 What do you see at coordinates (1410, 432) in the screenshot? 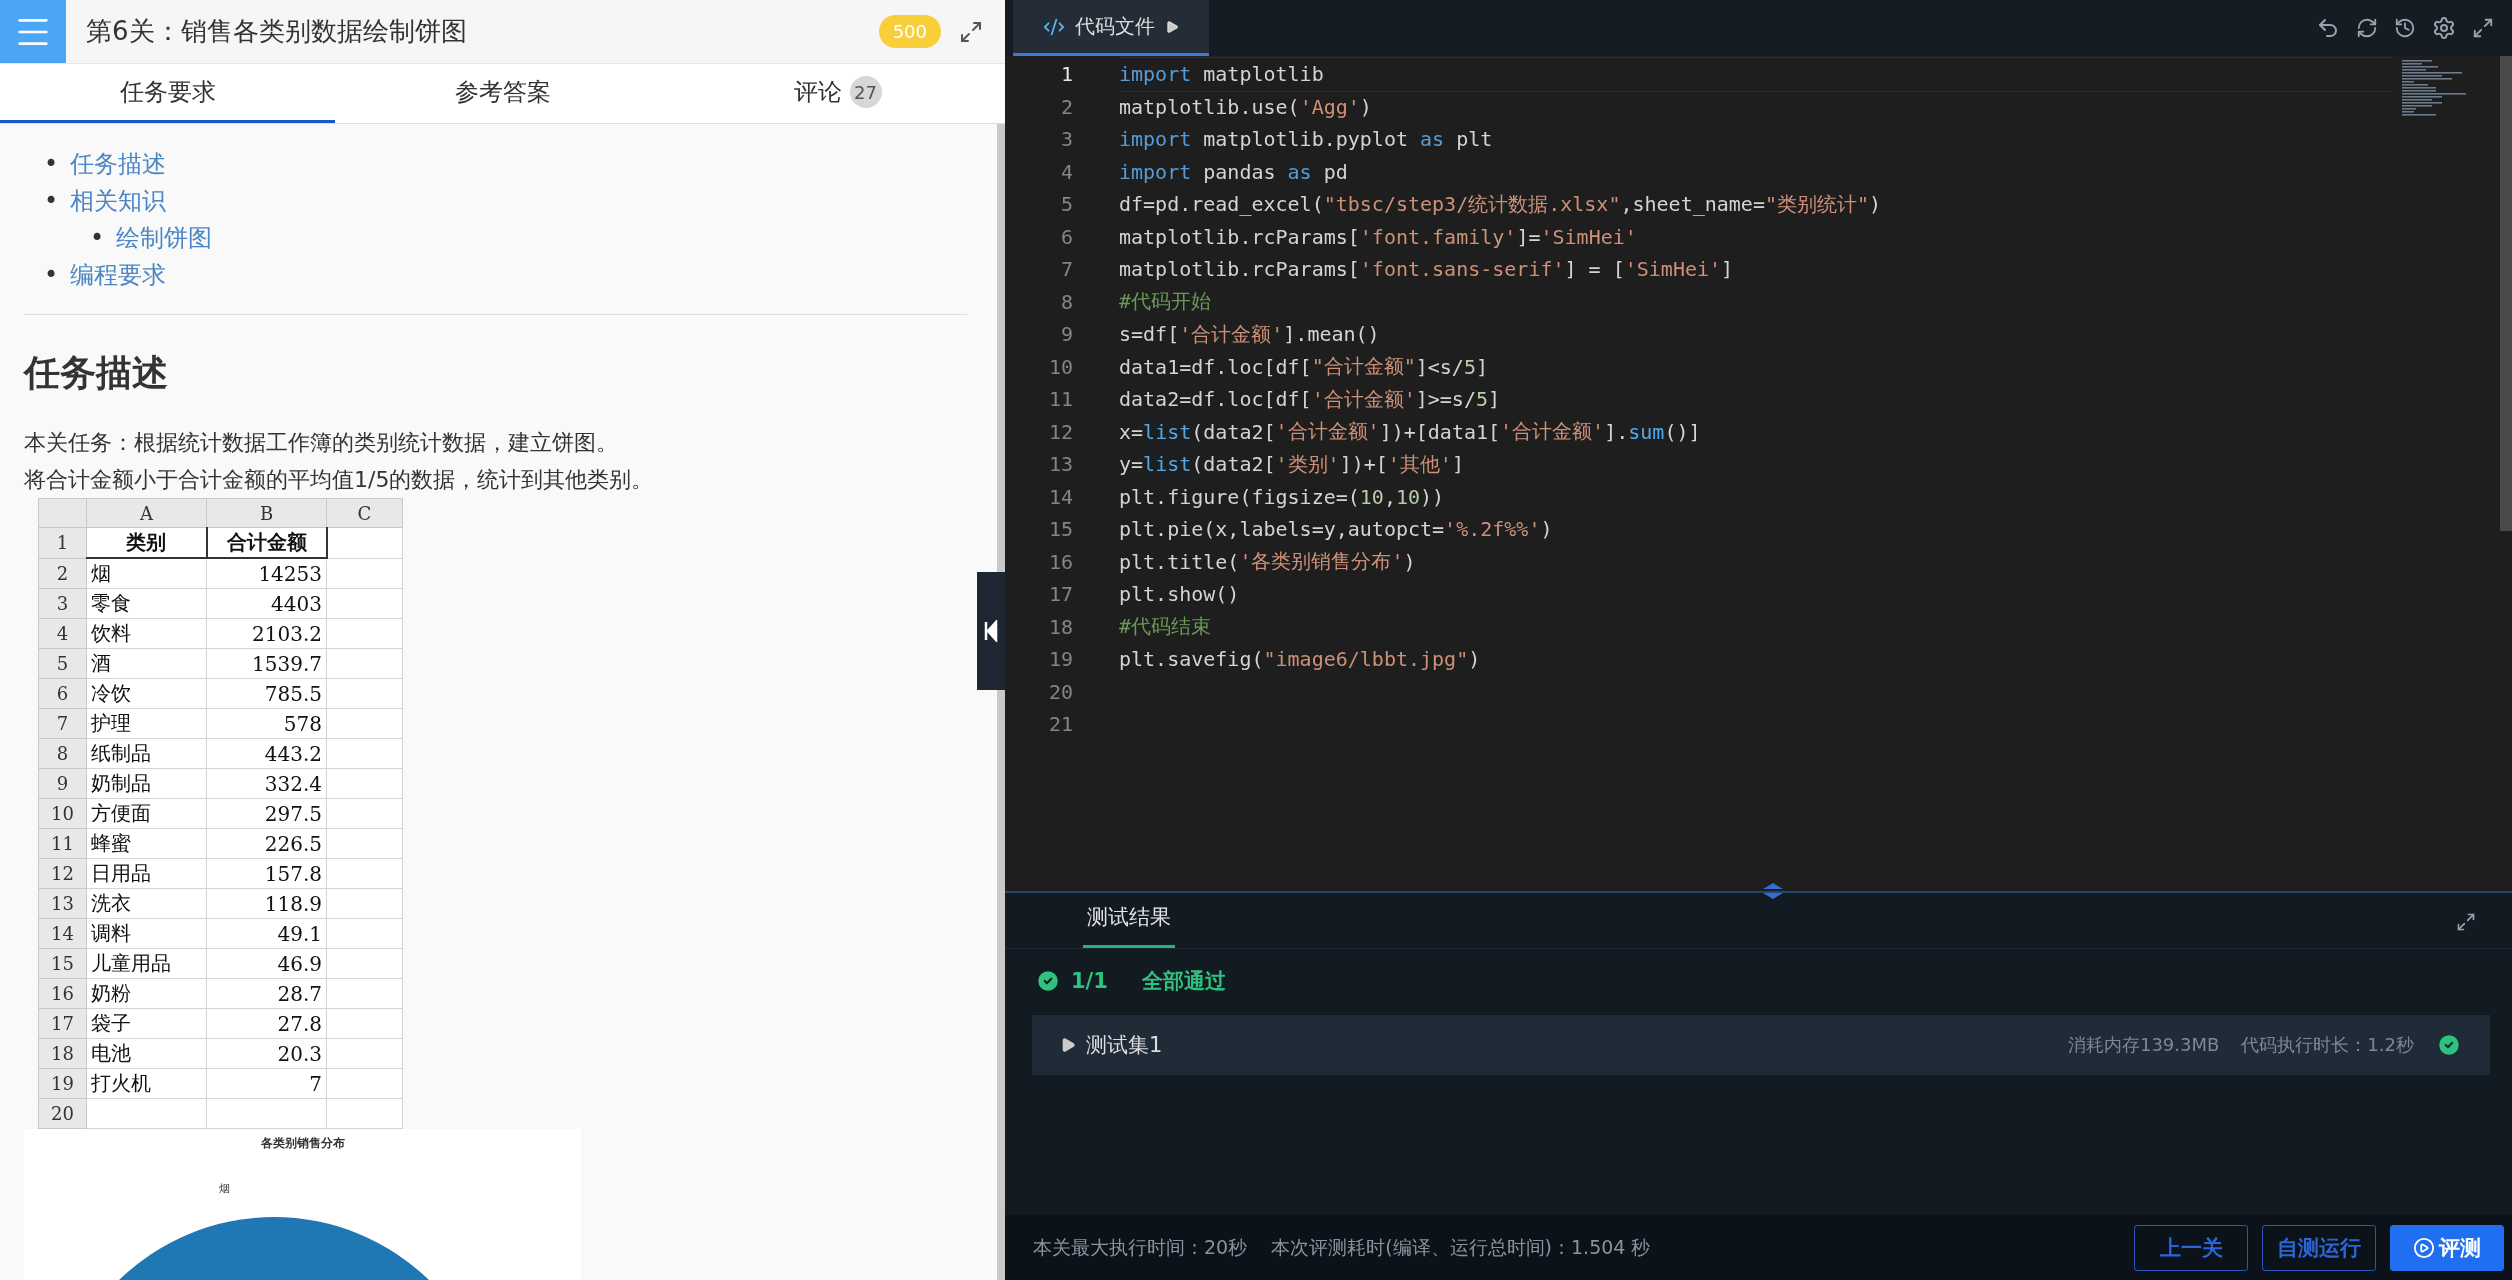
I see `code-line: x=list(data2['合计金额'])+[data1['合计金额'].sum()]` at bounding box center [1410, 432].